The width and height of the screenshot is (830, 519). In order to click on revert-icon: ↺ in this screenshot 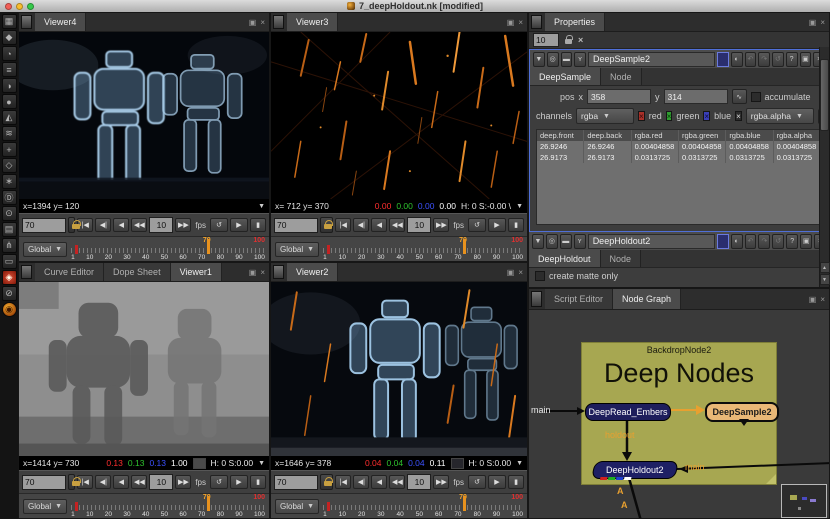, I will do `click(778, 241)`.